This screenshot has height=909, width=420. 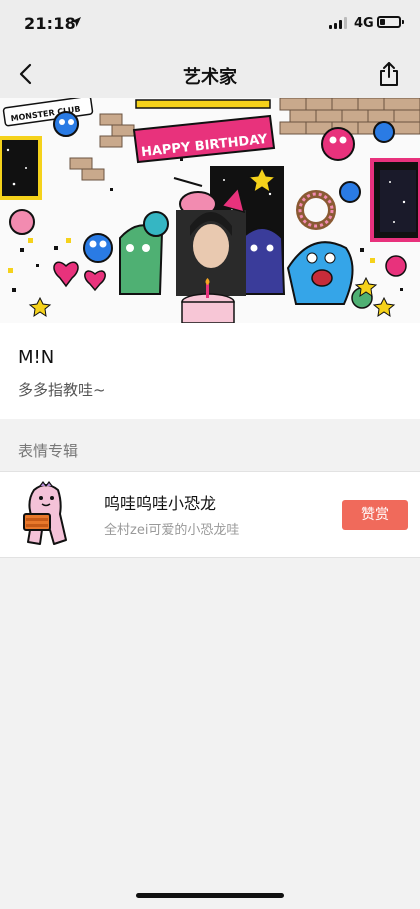 What do you see at coordinates (390, 22) in the screenshot?
I see `battery-icon` at bounding box center [390, 22].